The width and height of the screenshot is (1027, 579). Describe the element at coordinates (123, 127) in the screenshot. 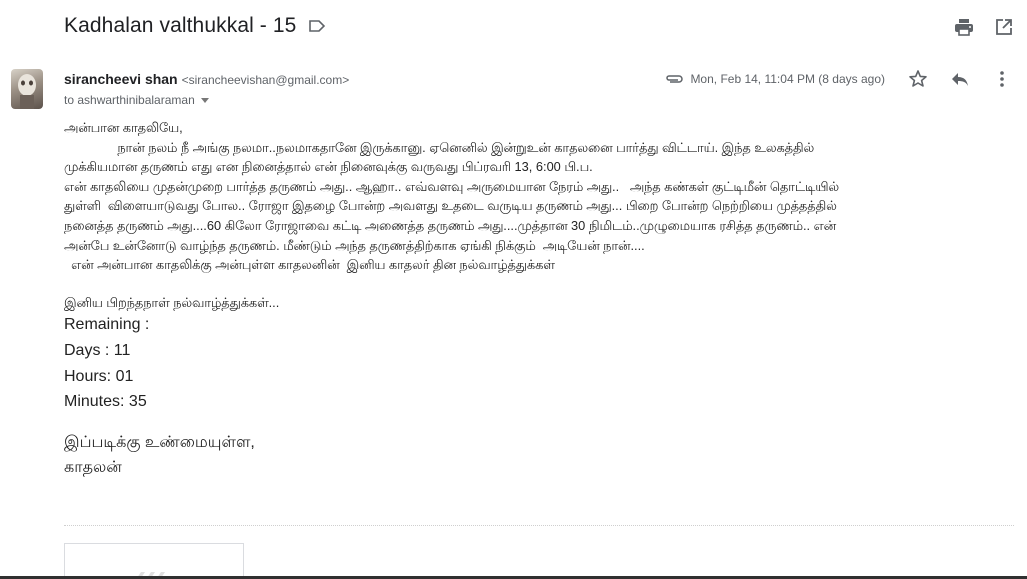

I see `greeting: அன்பான காதலியே,` at that location.